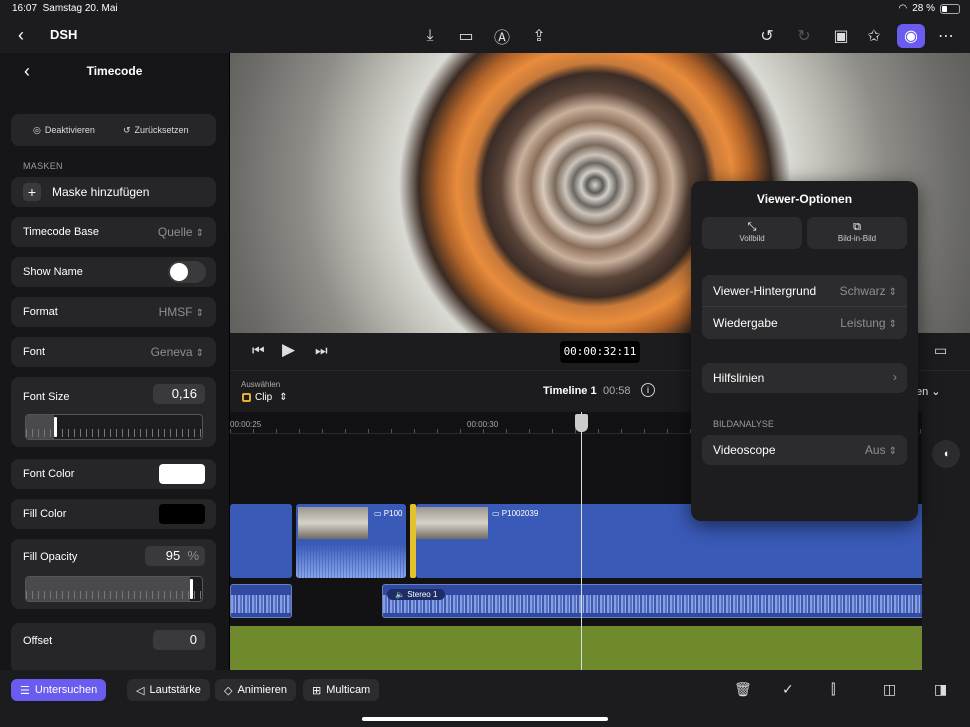  What do you see at coordinates (880, 450) in the screenshot?
I see `videoscope-value: Aus ⇕` at bounding box center [880, 450].